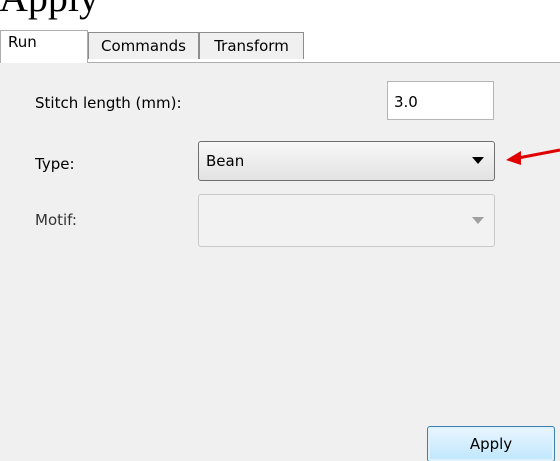 The height and width of the screenshot is (461, 560). Describe the element at coordinates (533, 156) in the screenshot. I see `red-arrow-icon` at that location.